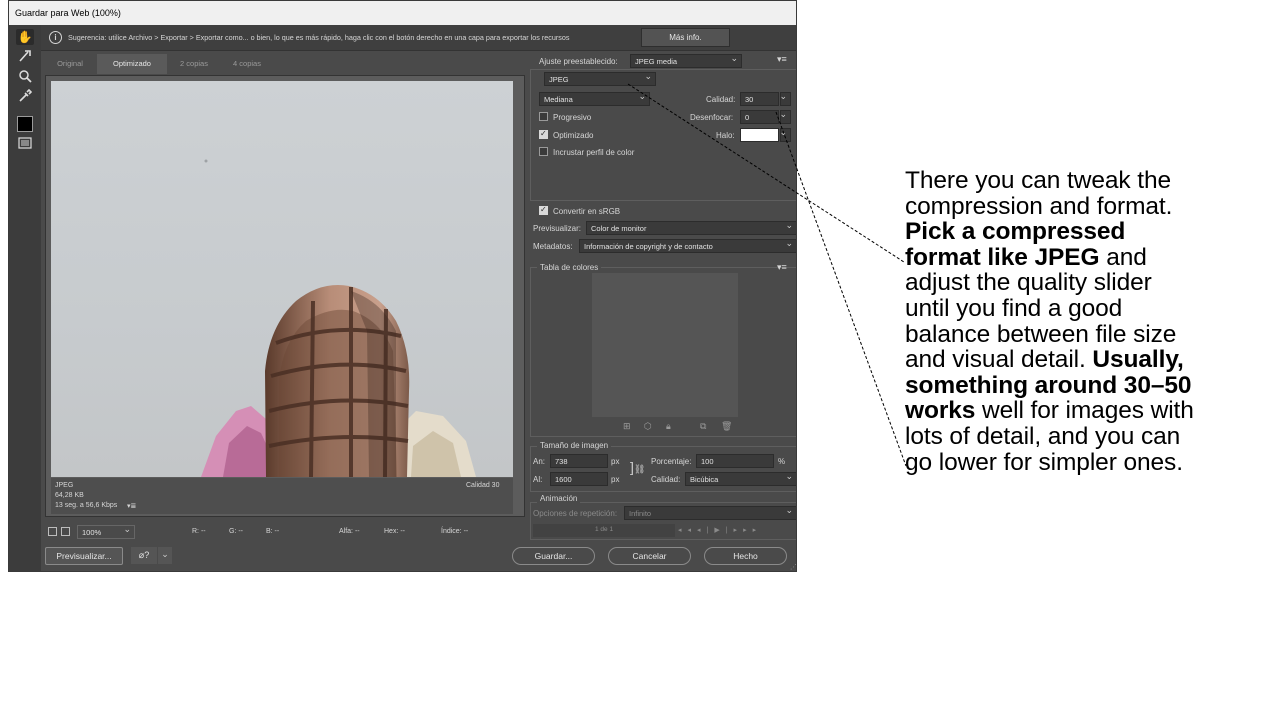  Describe the element at coordinates (559, 498) in the screenshot. I see `animation-title: Animación` at that location.